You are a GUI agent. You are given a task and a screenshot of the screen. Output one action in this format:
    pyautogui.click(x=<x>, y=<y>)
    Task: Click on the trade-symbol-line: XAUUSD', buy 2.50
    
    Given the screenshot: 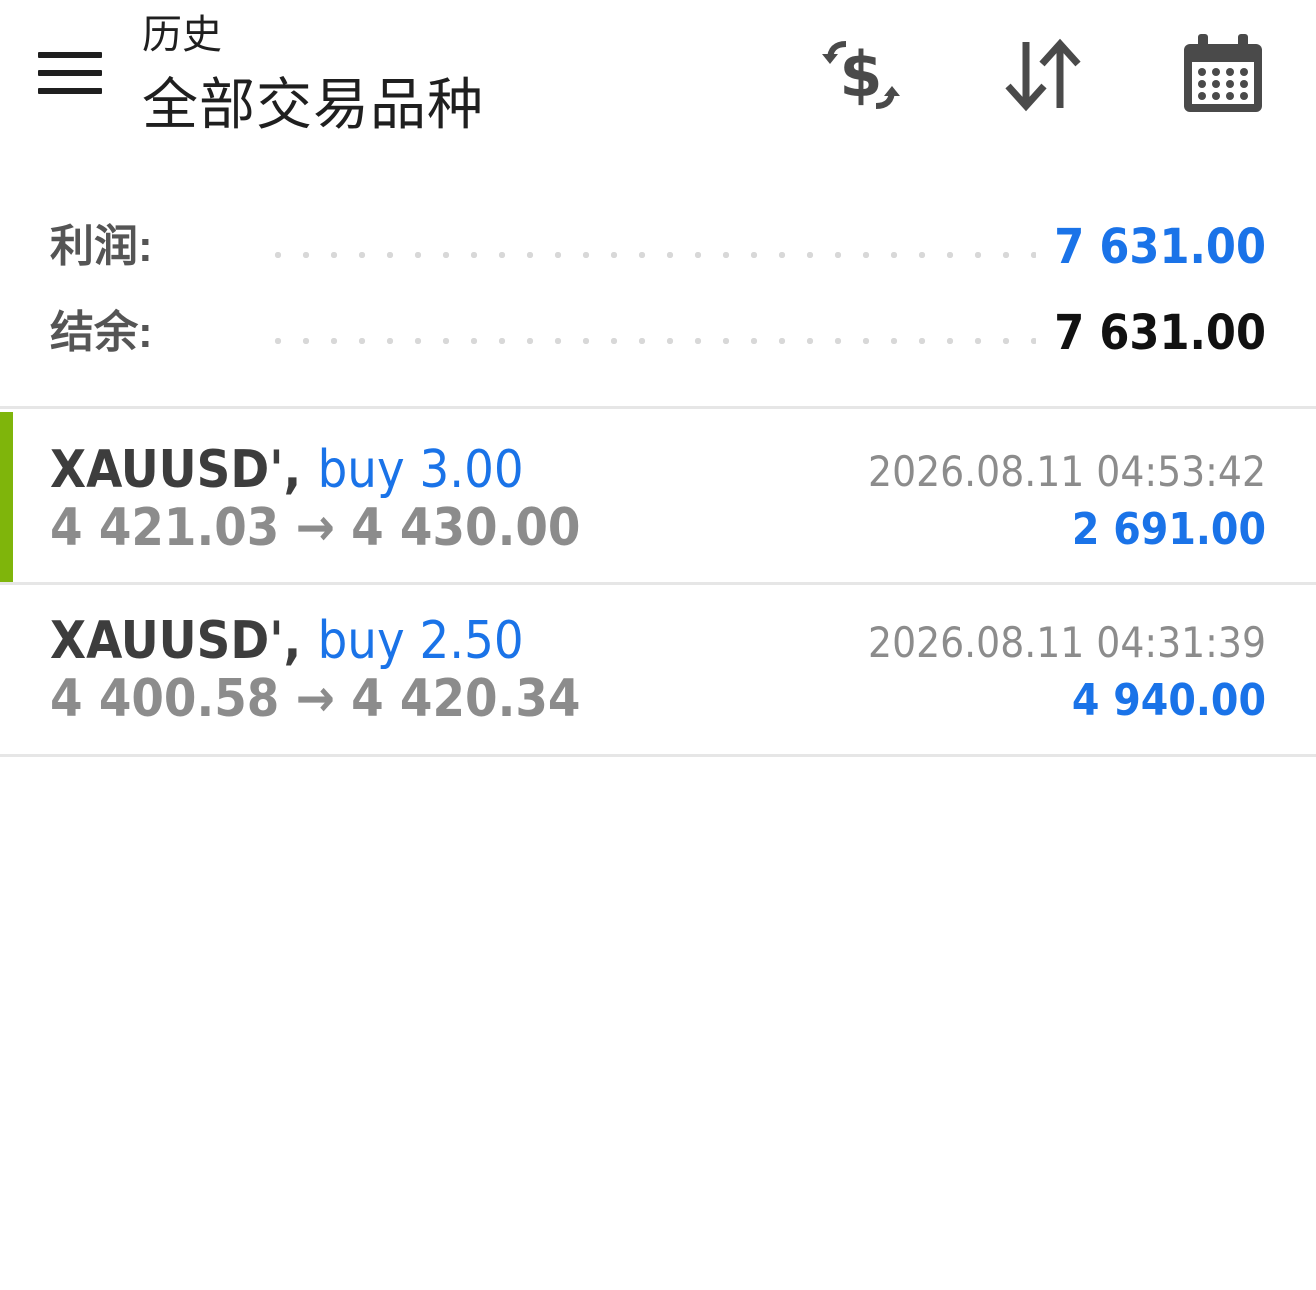 What is the action you would take?
    pyautogui.click(x=287, y=641)
    